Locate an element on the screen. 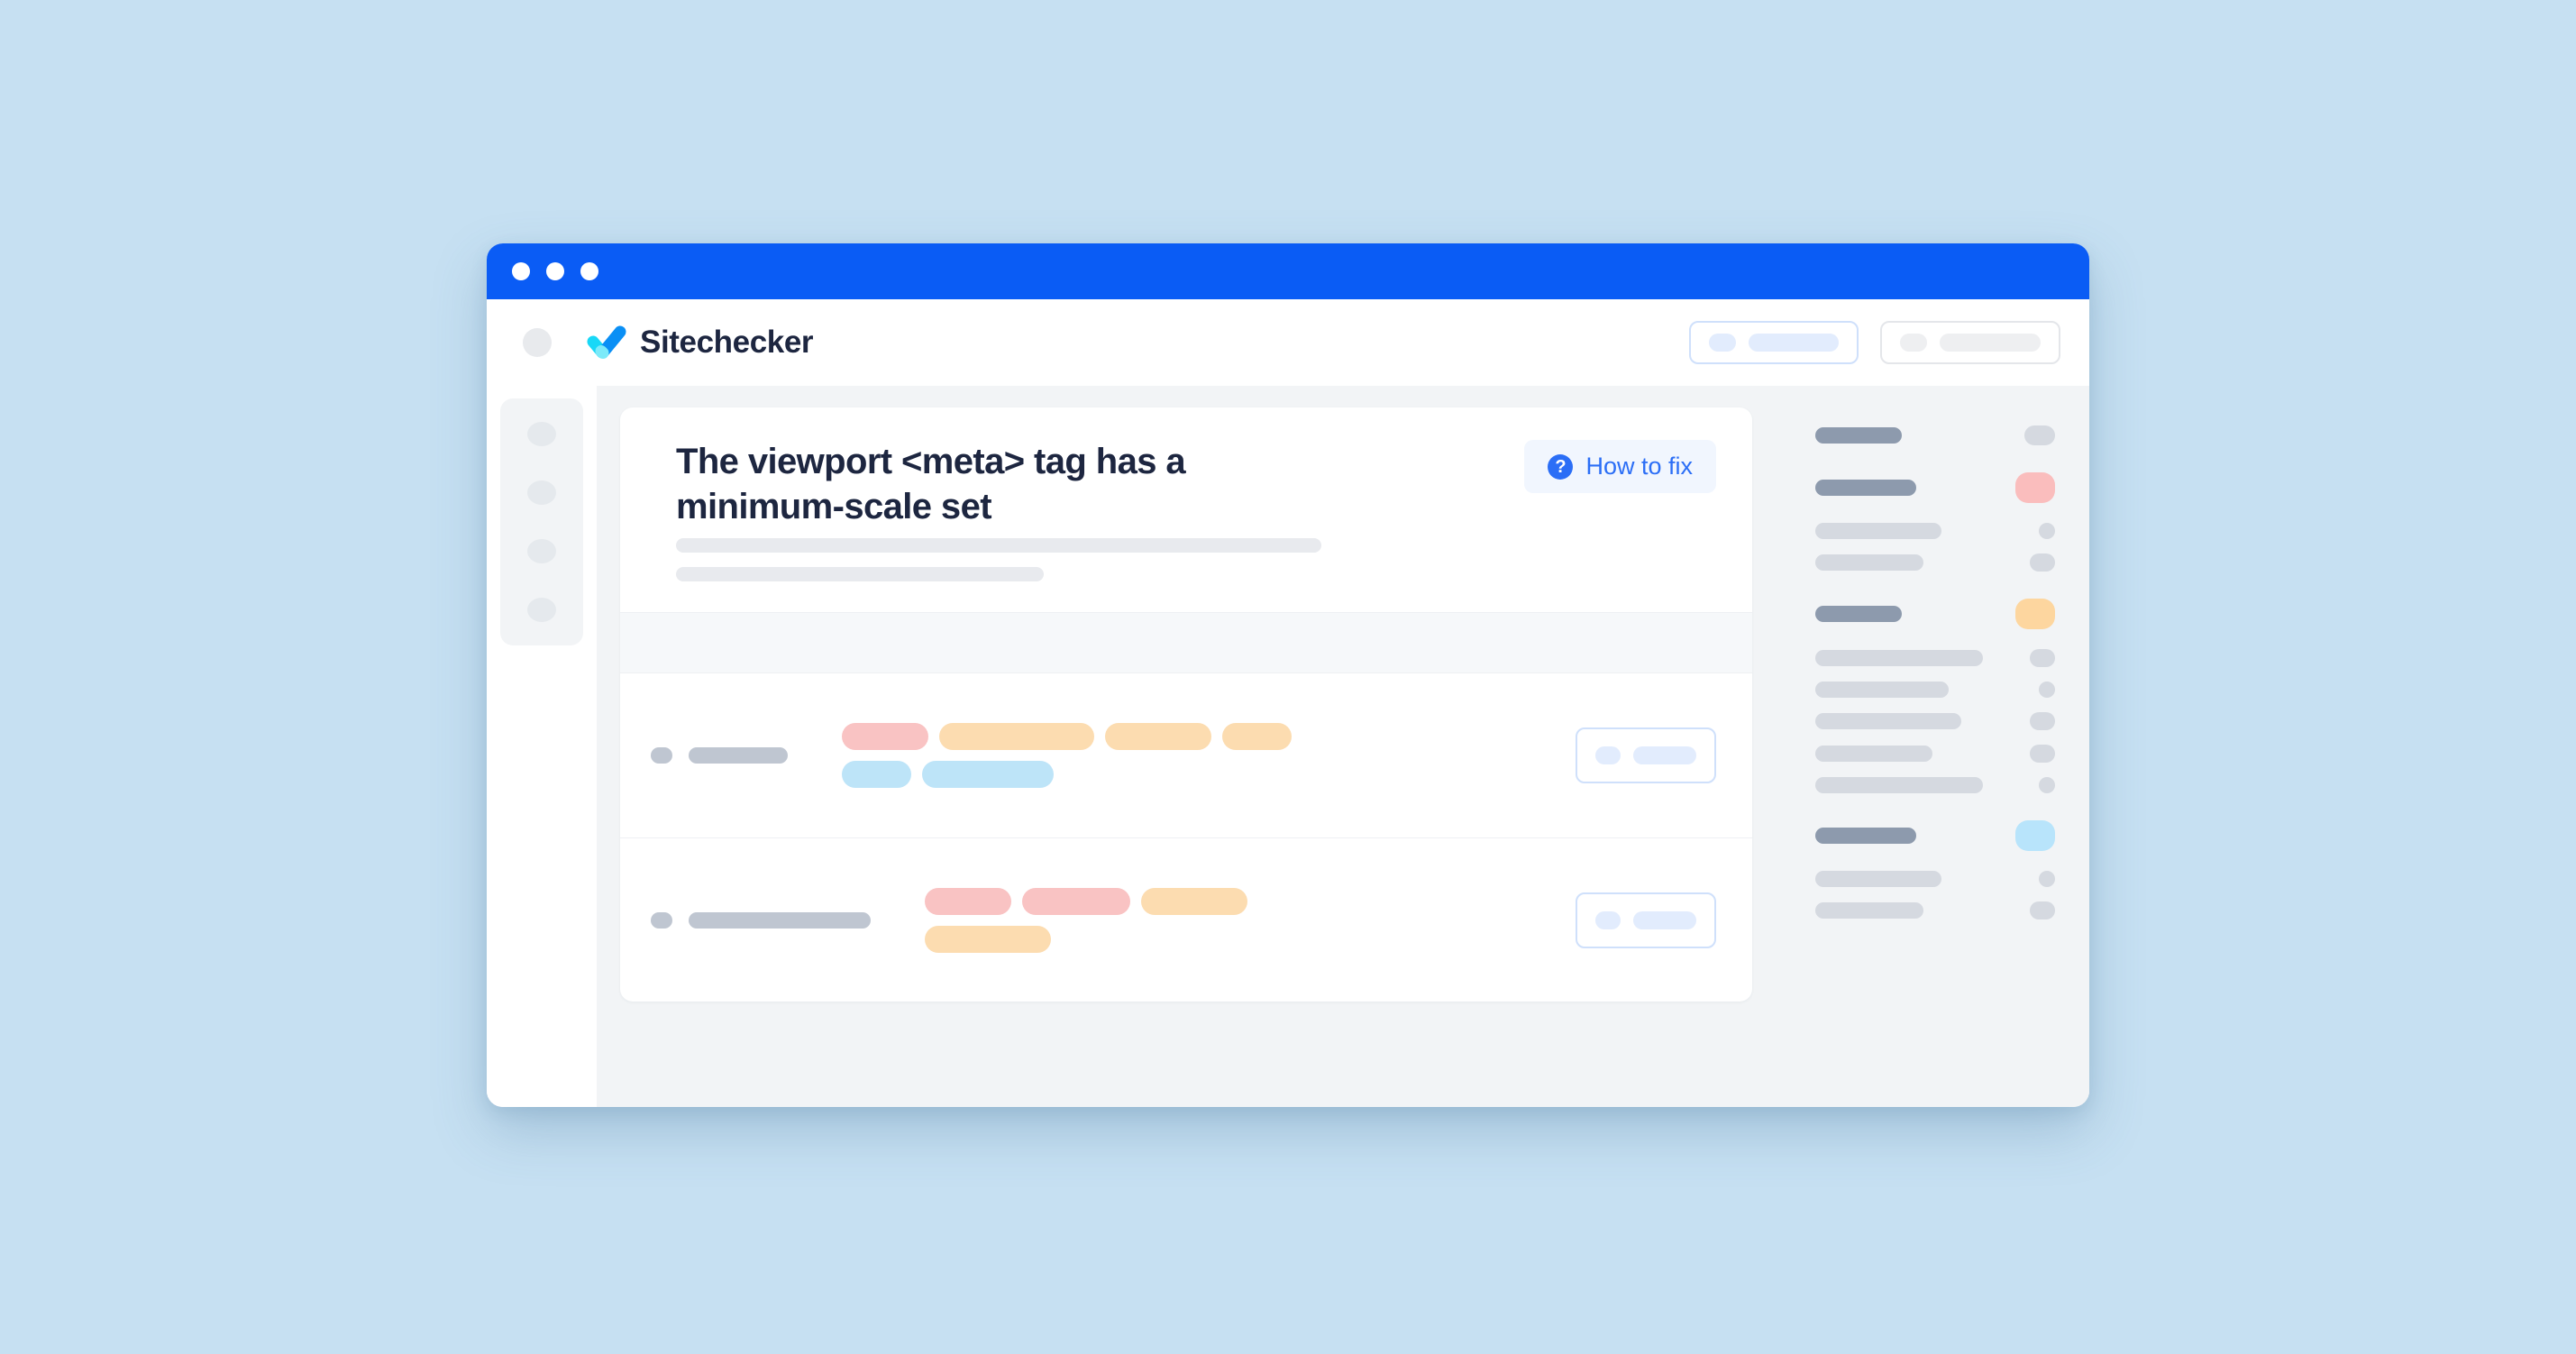 This screenshot has height=1354, width=2576. brand-name: Sitechecker is located at coordinates (727, 342).